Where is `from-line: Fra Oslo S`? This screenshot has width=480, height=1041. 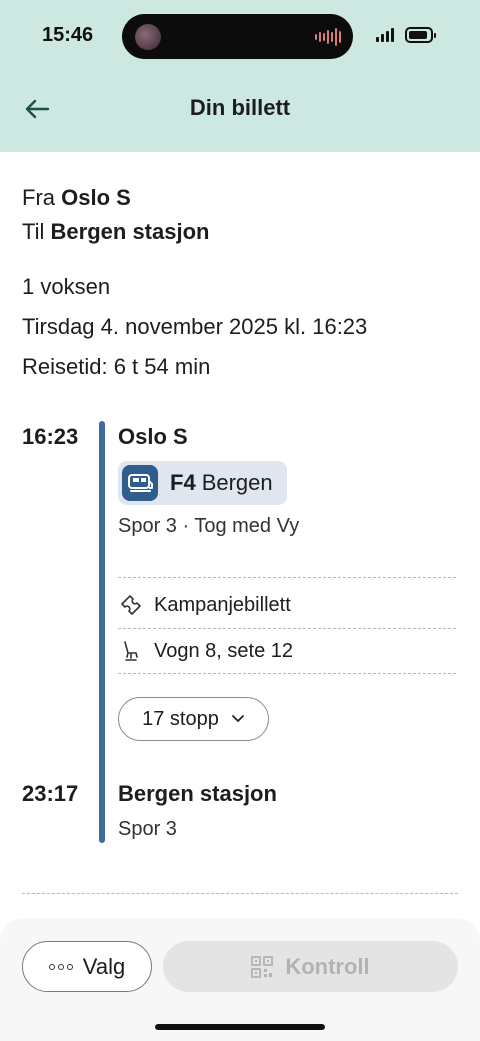
from-line: Fra Oslo S is located at coordinates (76, 198).